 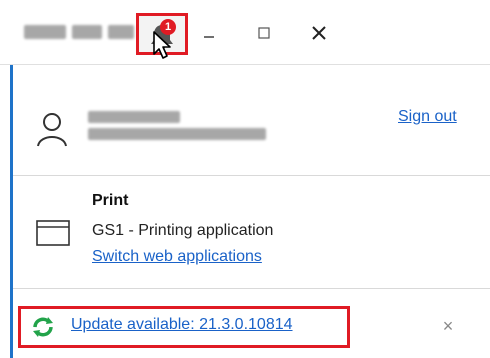 I want to click on account-name-redacted, so click(x=79, y=32).